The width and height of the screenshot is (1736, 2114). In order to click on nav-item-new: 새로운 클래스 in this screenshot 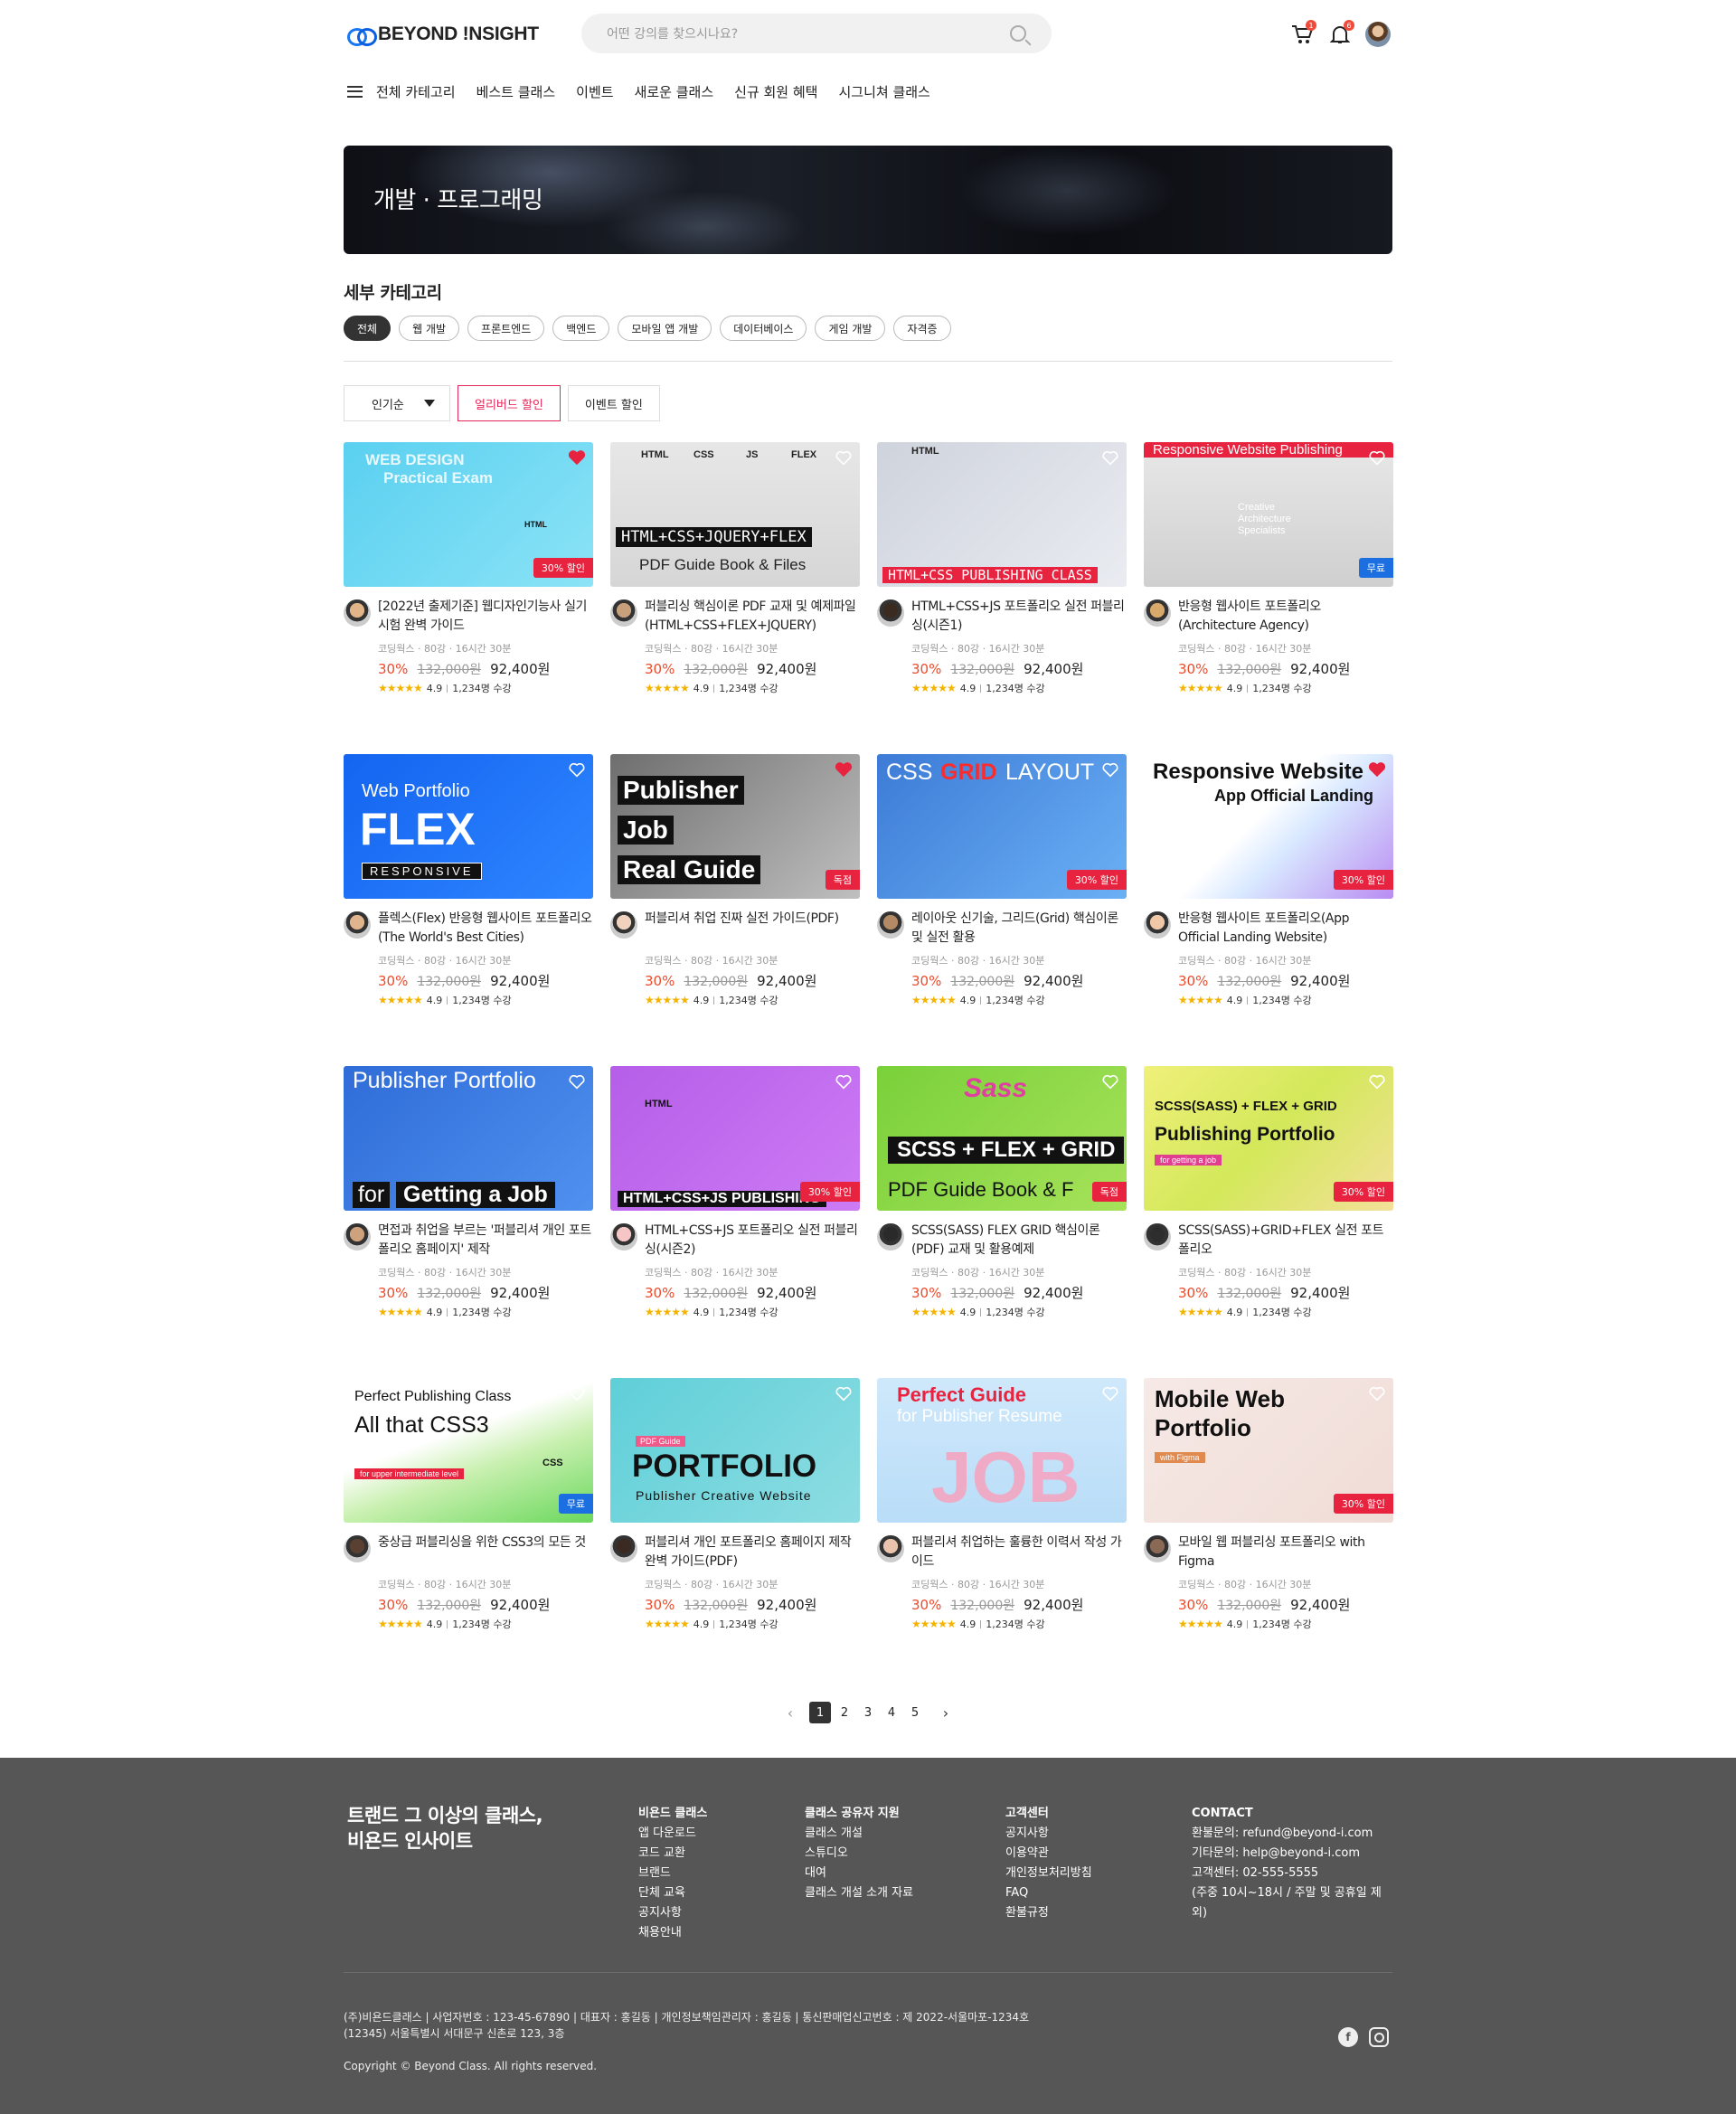, I will do `click(675, 92)`.